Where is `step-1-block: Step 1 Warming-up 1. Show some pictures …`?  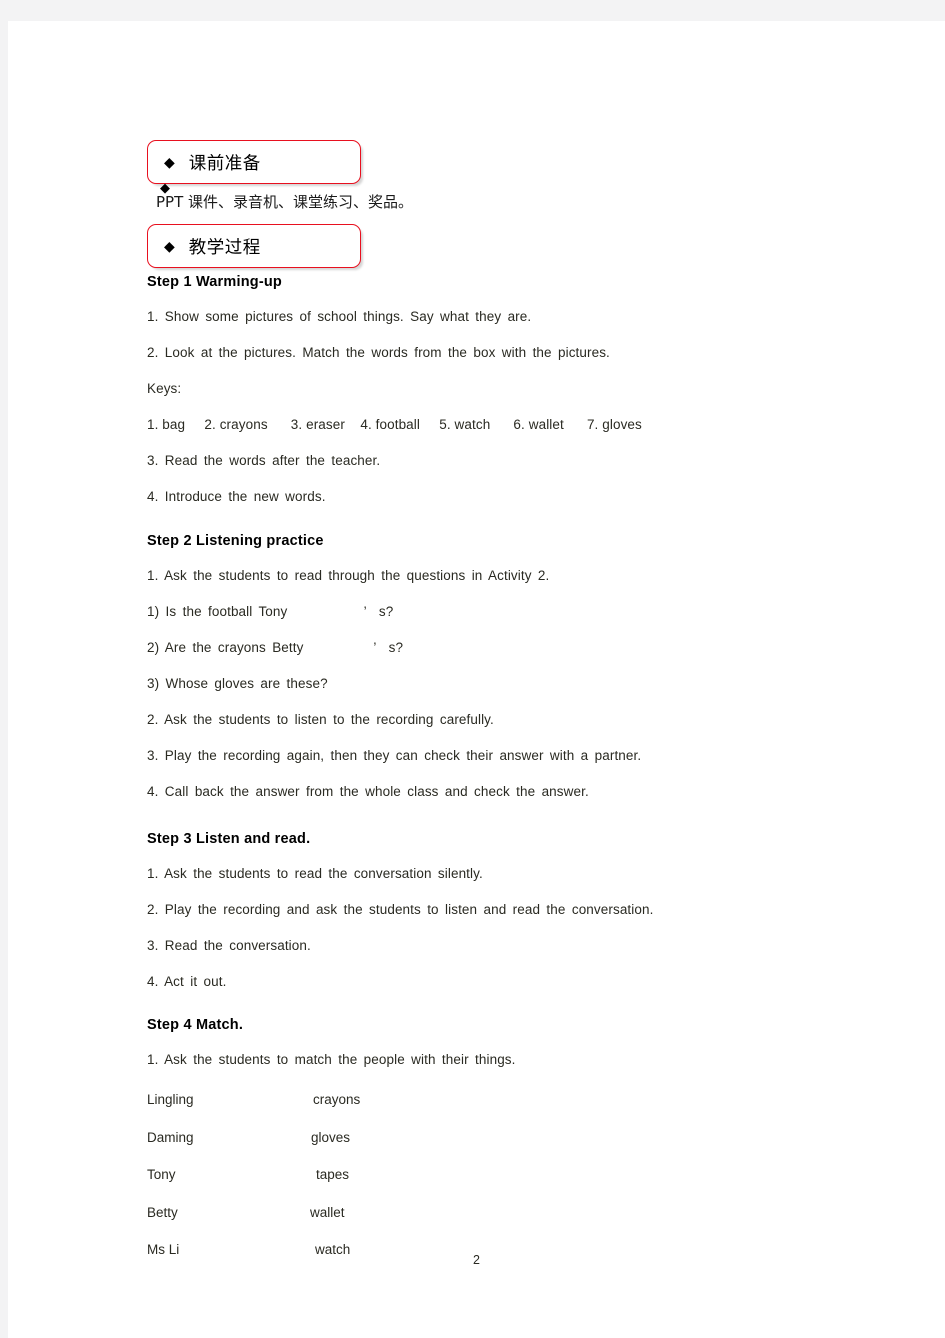 step-1-block: Step 1 Warming-up 1. Show some pictures … is located at coordinates (477, 389).